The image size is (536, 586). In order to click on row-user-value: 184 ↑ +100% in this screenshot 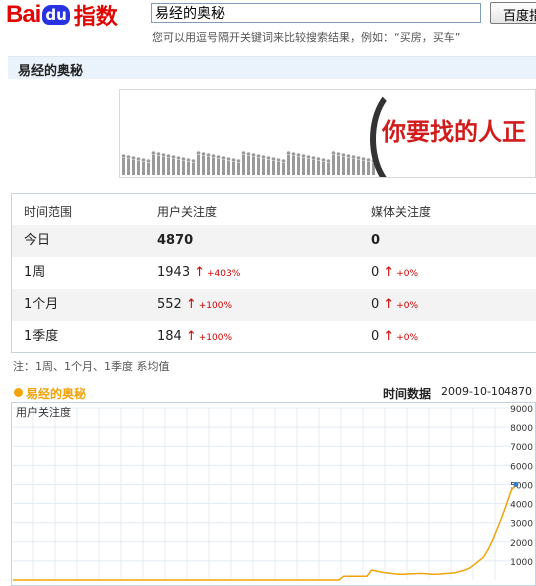, I will do `click(195, 336)`.